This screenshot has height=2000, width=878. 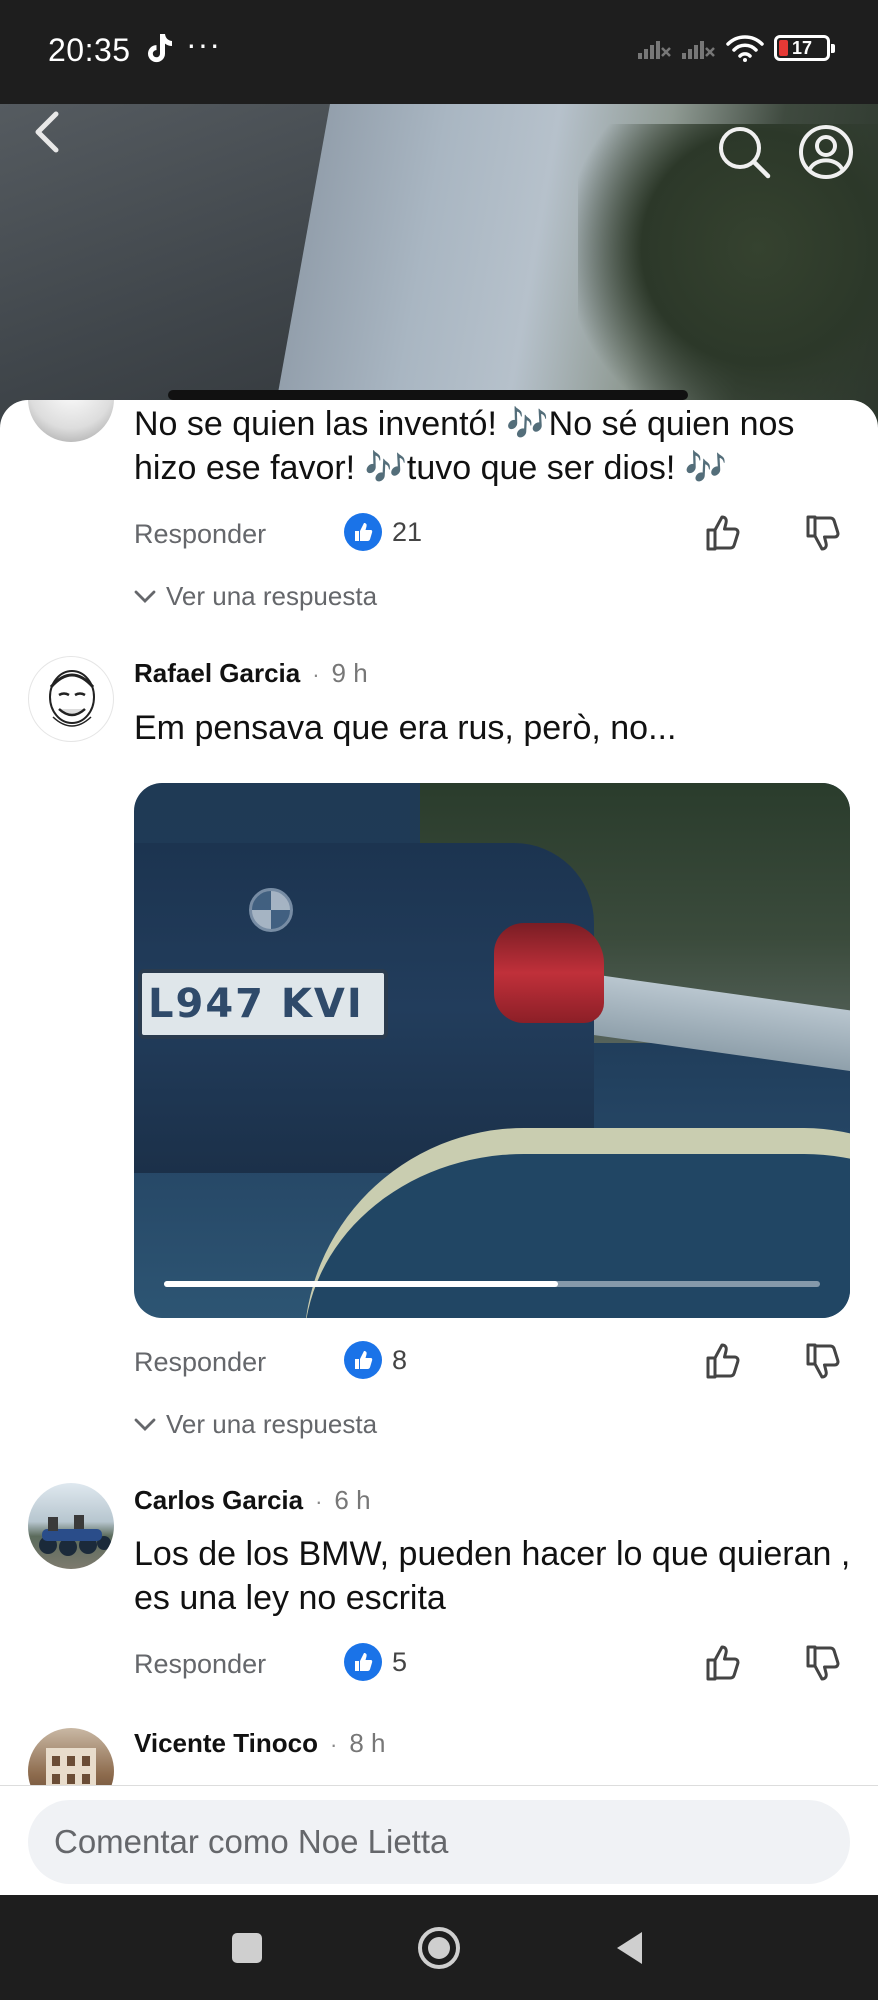 What do you see at coordinates (46, 132) in the screenshot?
I see `back-button` at bounding box center [46, 132].